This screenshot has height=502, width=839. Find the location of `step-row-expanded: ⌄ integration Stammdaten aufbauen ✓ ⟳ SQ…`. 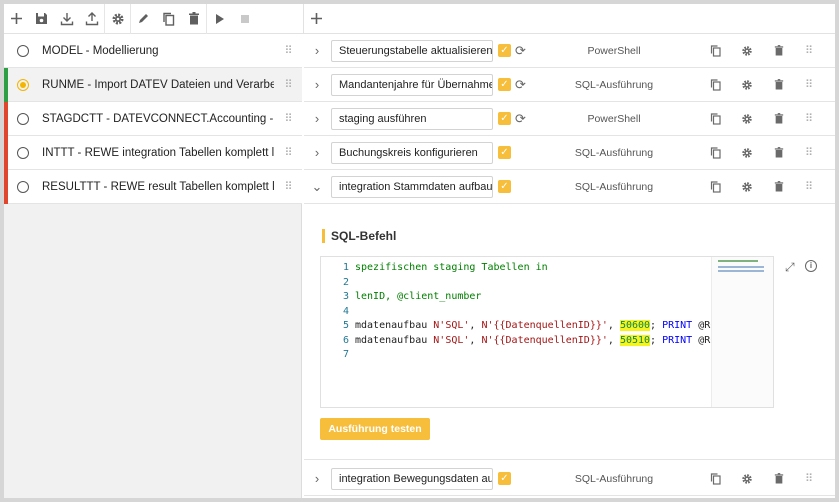

step-row-expanded: ⌄ integration Stammdaten aufbauen ✓ ⟳ SQ… is located at coordinates (569, 187).